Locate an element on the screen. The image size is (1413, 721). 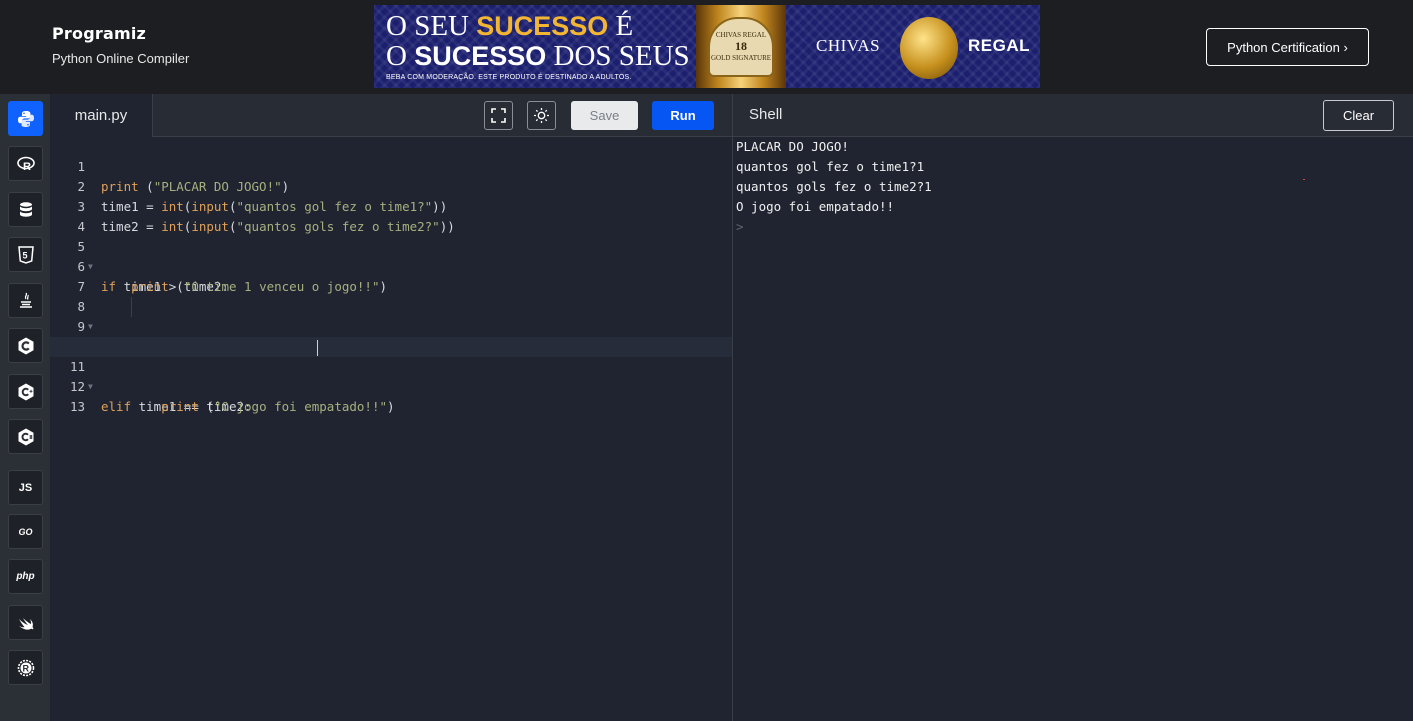
rust-letter: R is located at coordinates (25, 668).